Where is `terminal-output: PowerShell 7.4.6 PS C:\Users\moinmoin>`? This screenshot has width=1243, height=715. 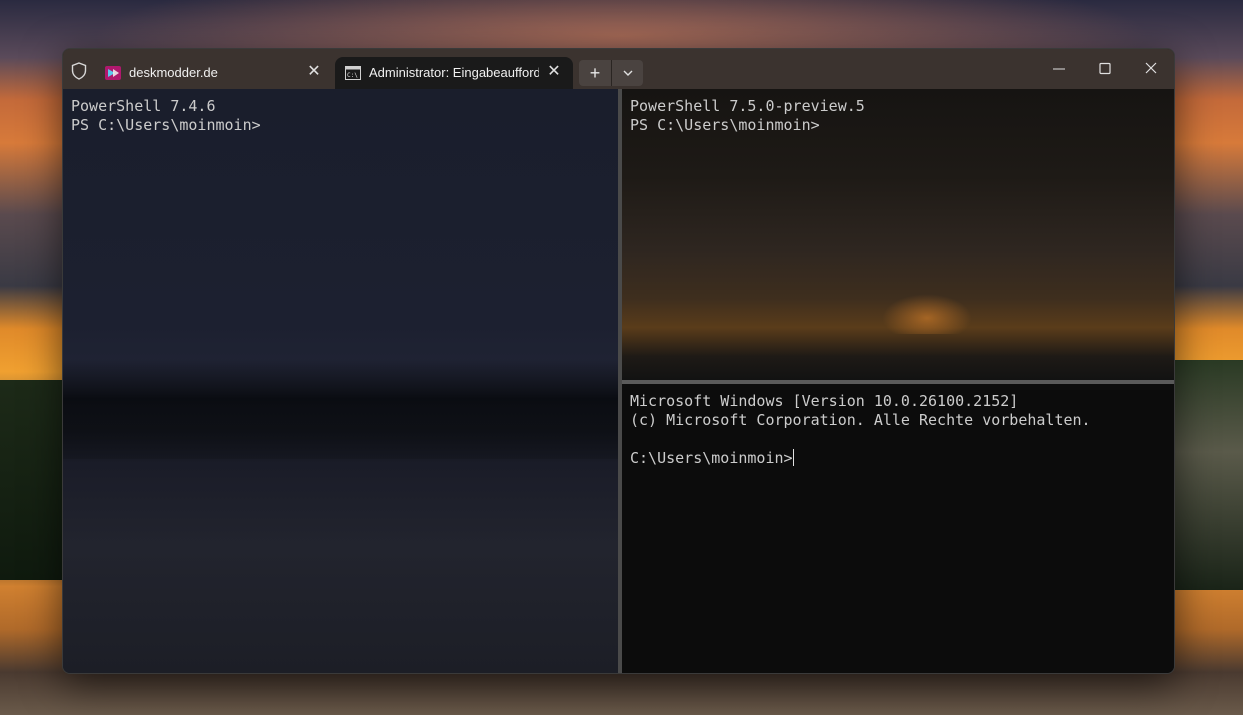 terminal-output: PowerShell 7.4.6 PS C:\Users\moinmoin> is located at coordinates (166, 116).